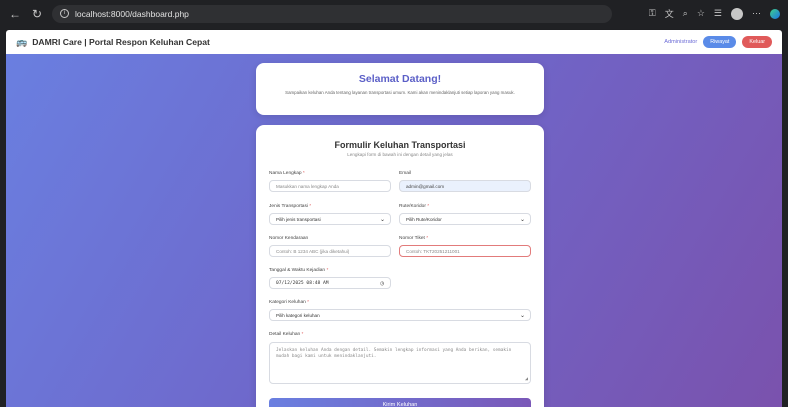 The height and width of the screenshot is (407, 788). What do you see at coordinates (681, 42) in the screenshot?
I see `admin-label: Administrator` at bounding box center [681, 42].